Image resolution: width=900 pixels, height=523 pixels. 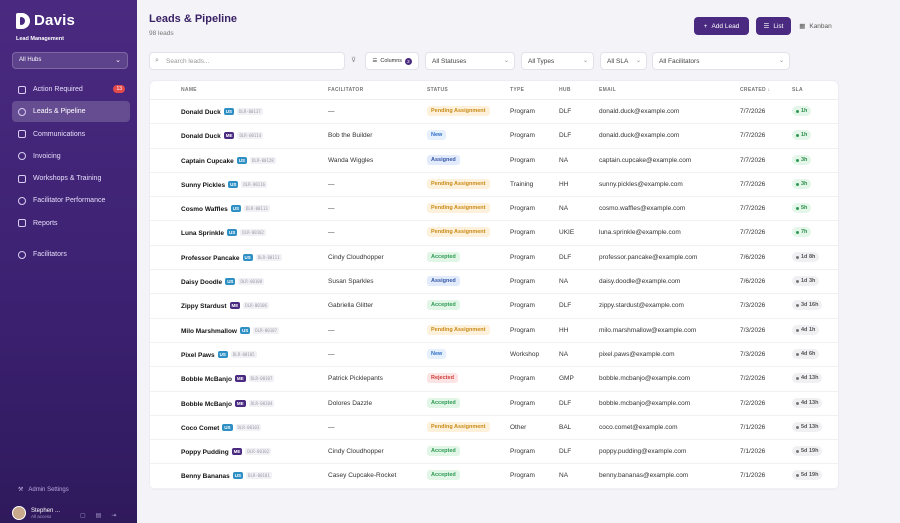 What do you see at coordinates (637, 354) in the screenshot?
I see `email: pixel.paws@example.com` at bounding box center [637, 354].